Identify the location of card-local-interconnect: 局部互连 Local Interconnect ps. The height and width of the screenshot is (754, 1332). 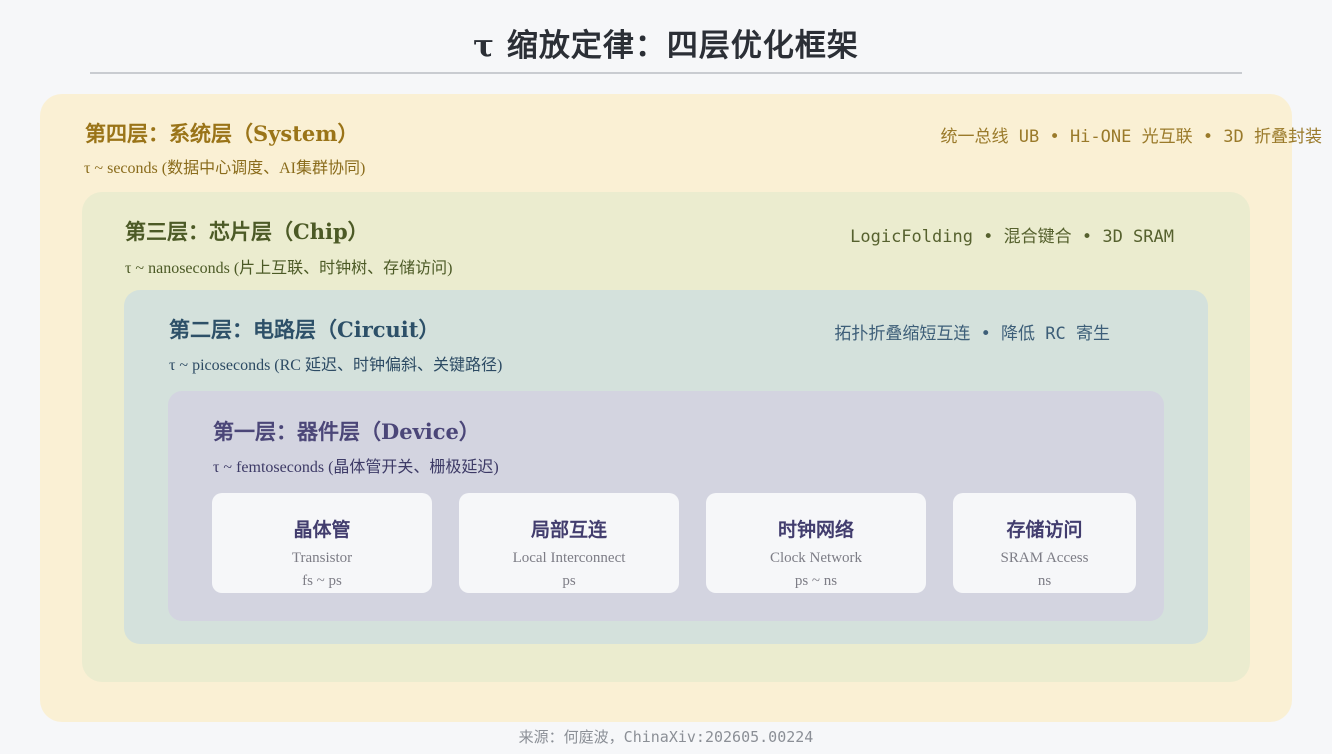
(569, 543).